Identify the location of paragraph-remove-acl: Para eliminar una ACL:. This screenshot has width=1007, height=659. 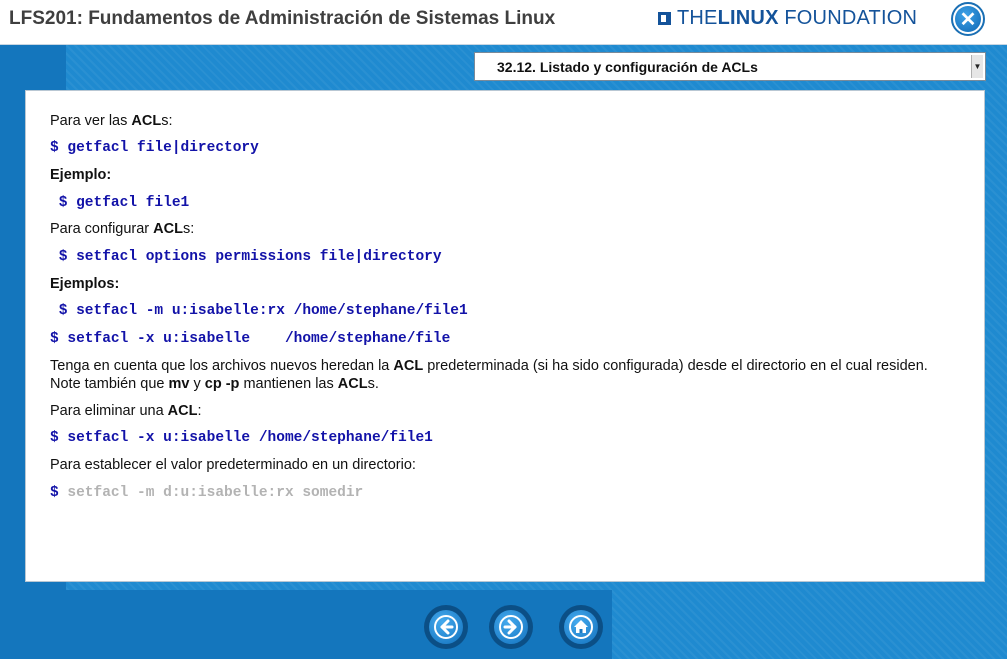
(126, 411).